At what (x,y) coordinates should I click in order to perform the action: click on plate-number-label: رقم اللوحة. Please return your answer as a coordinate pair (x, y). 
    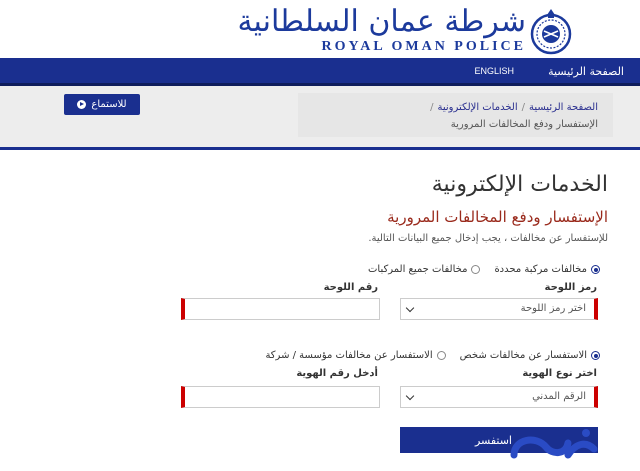
    Looking at the image, I should click on (350, 287).